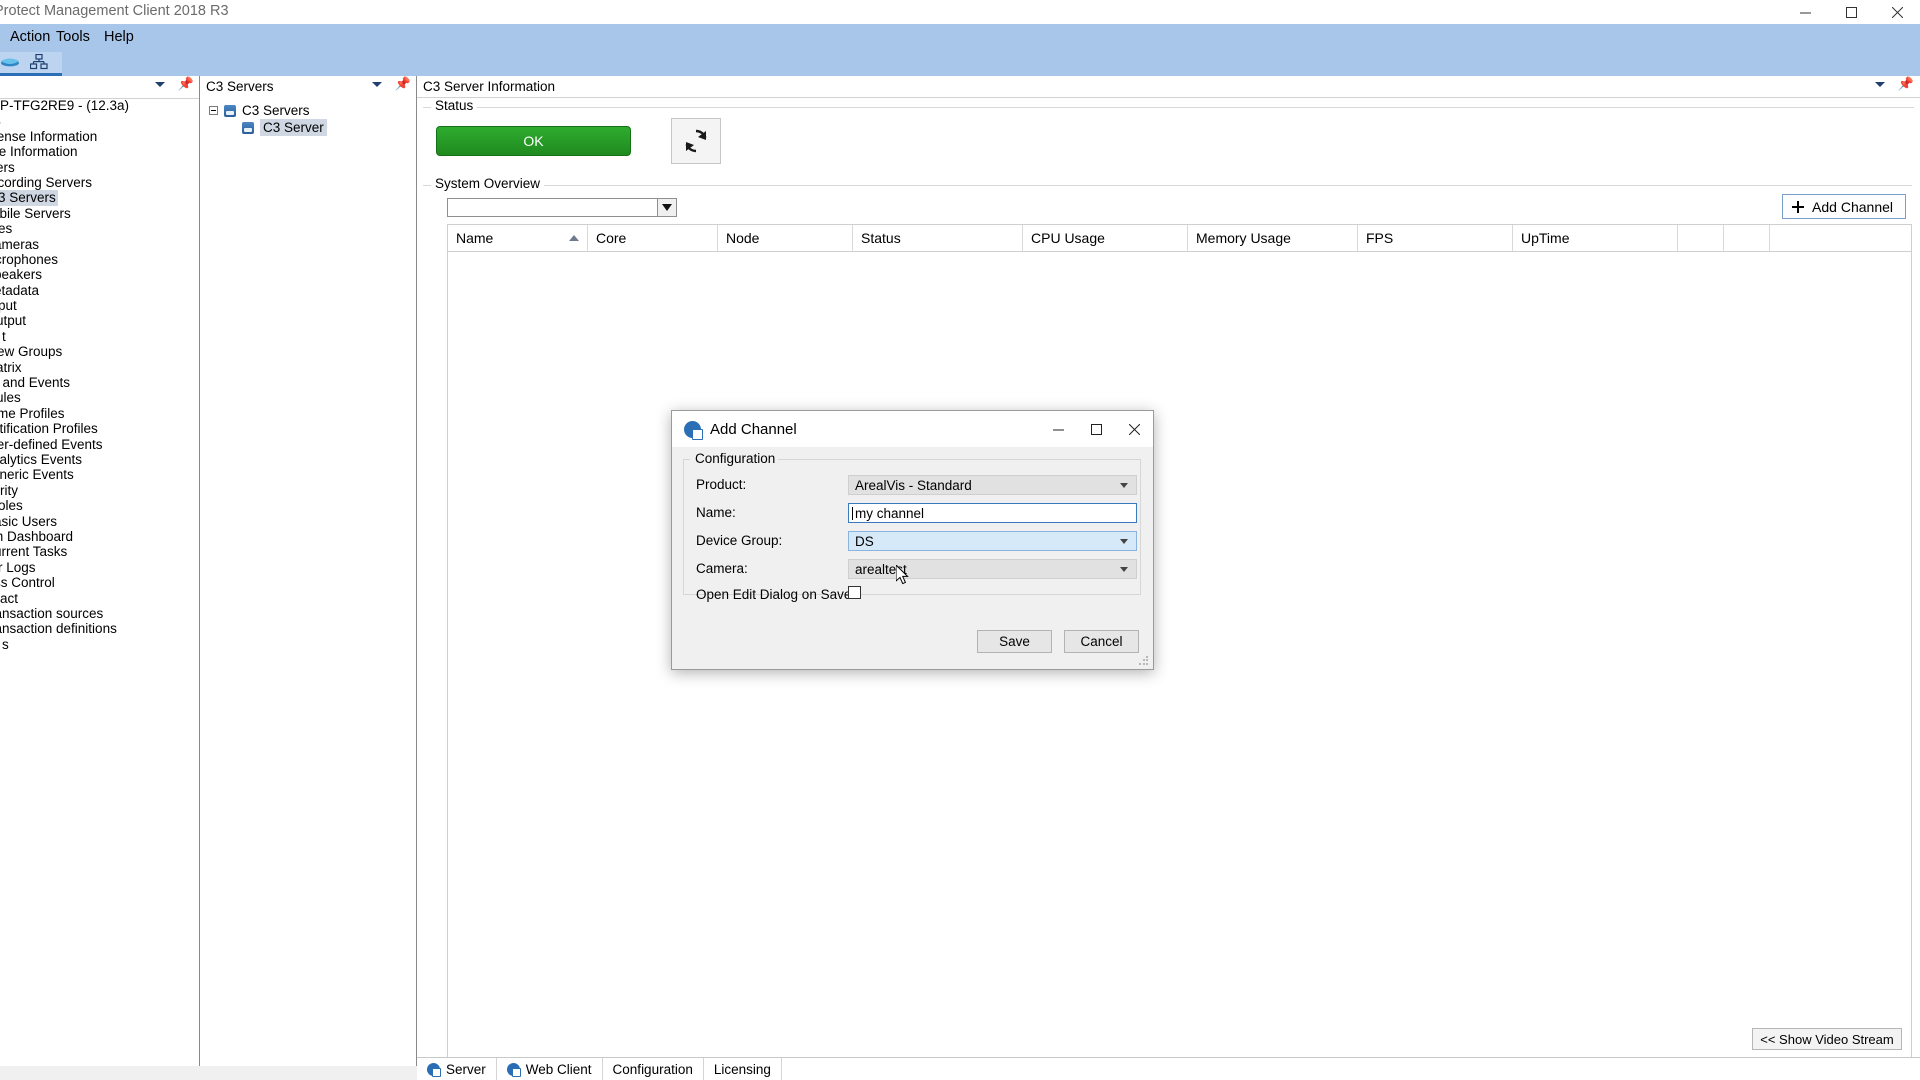 The width and height of the screenshot is (1920, 1080). Describe the element at coordinates (1435, 238) in the screenshot. I see `column-header: FPS` at that location.